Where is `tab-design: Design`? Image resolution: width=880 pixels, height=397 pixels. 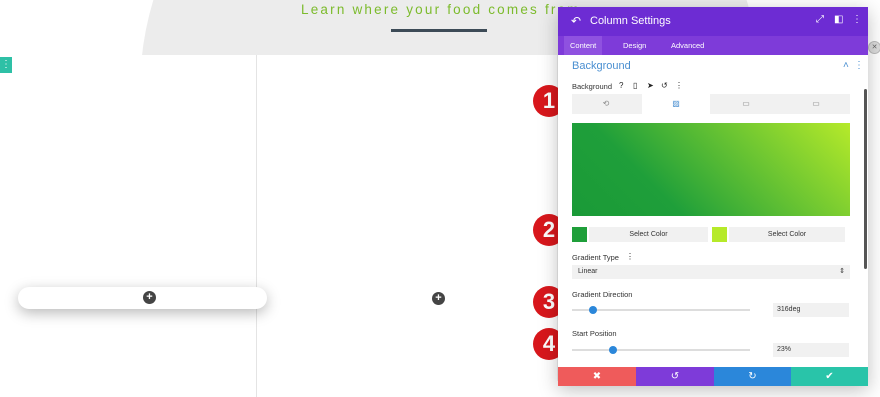 tab-design: Design is located at coordinates (634, 45).